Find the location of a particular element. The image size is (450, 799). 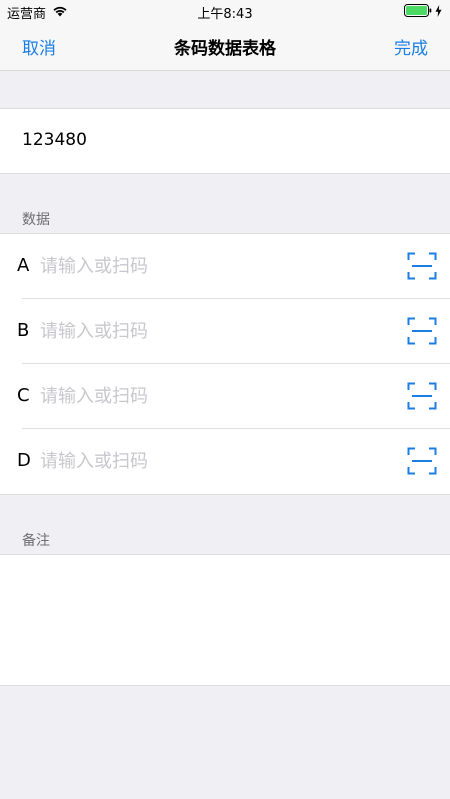

notes-section-header: 备注 is located at coordinates (36, 541).